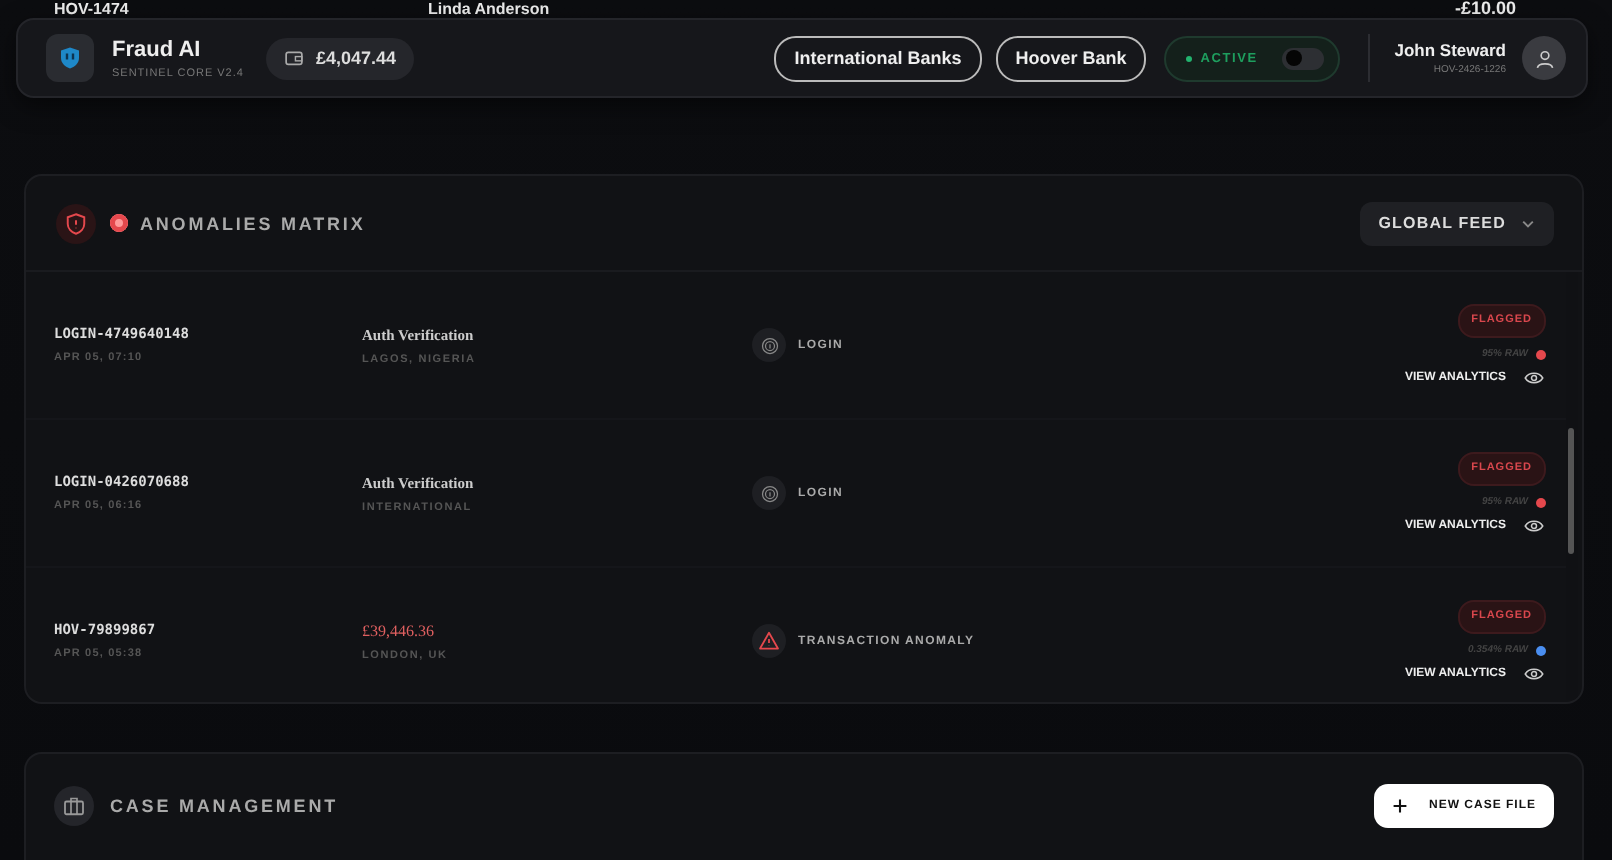  What do you see at coordinates (1457, 223) in the screenshot?
I see `feed-dropdown: GLOBAL FEED` at bounding box center [1457, 223].